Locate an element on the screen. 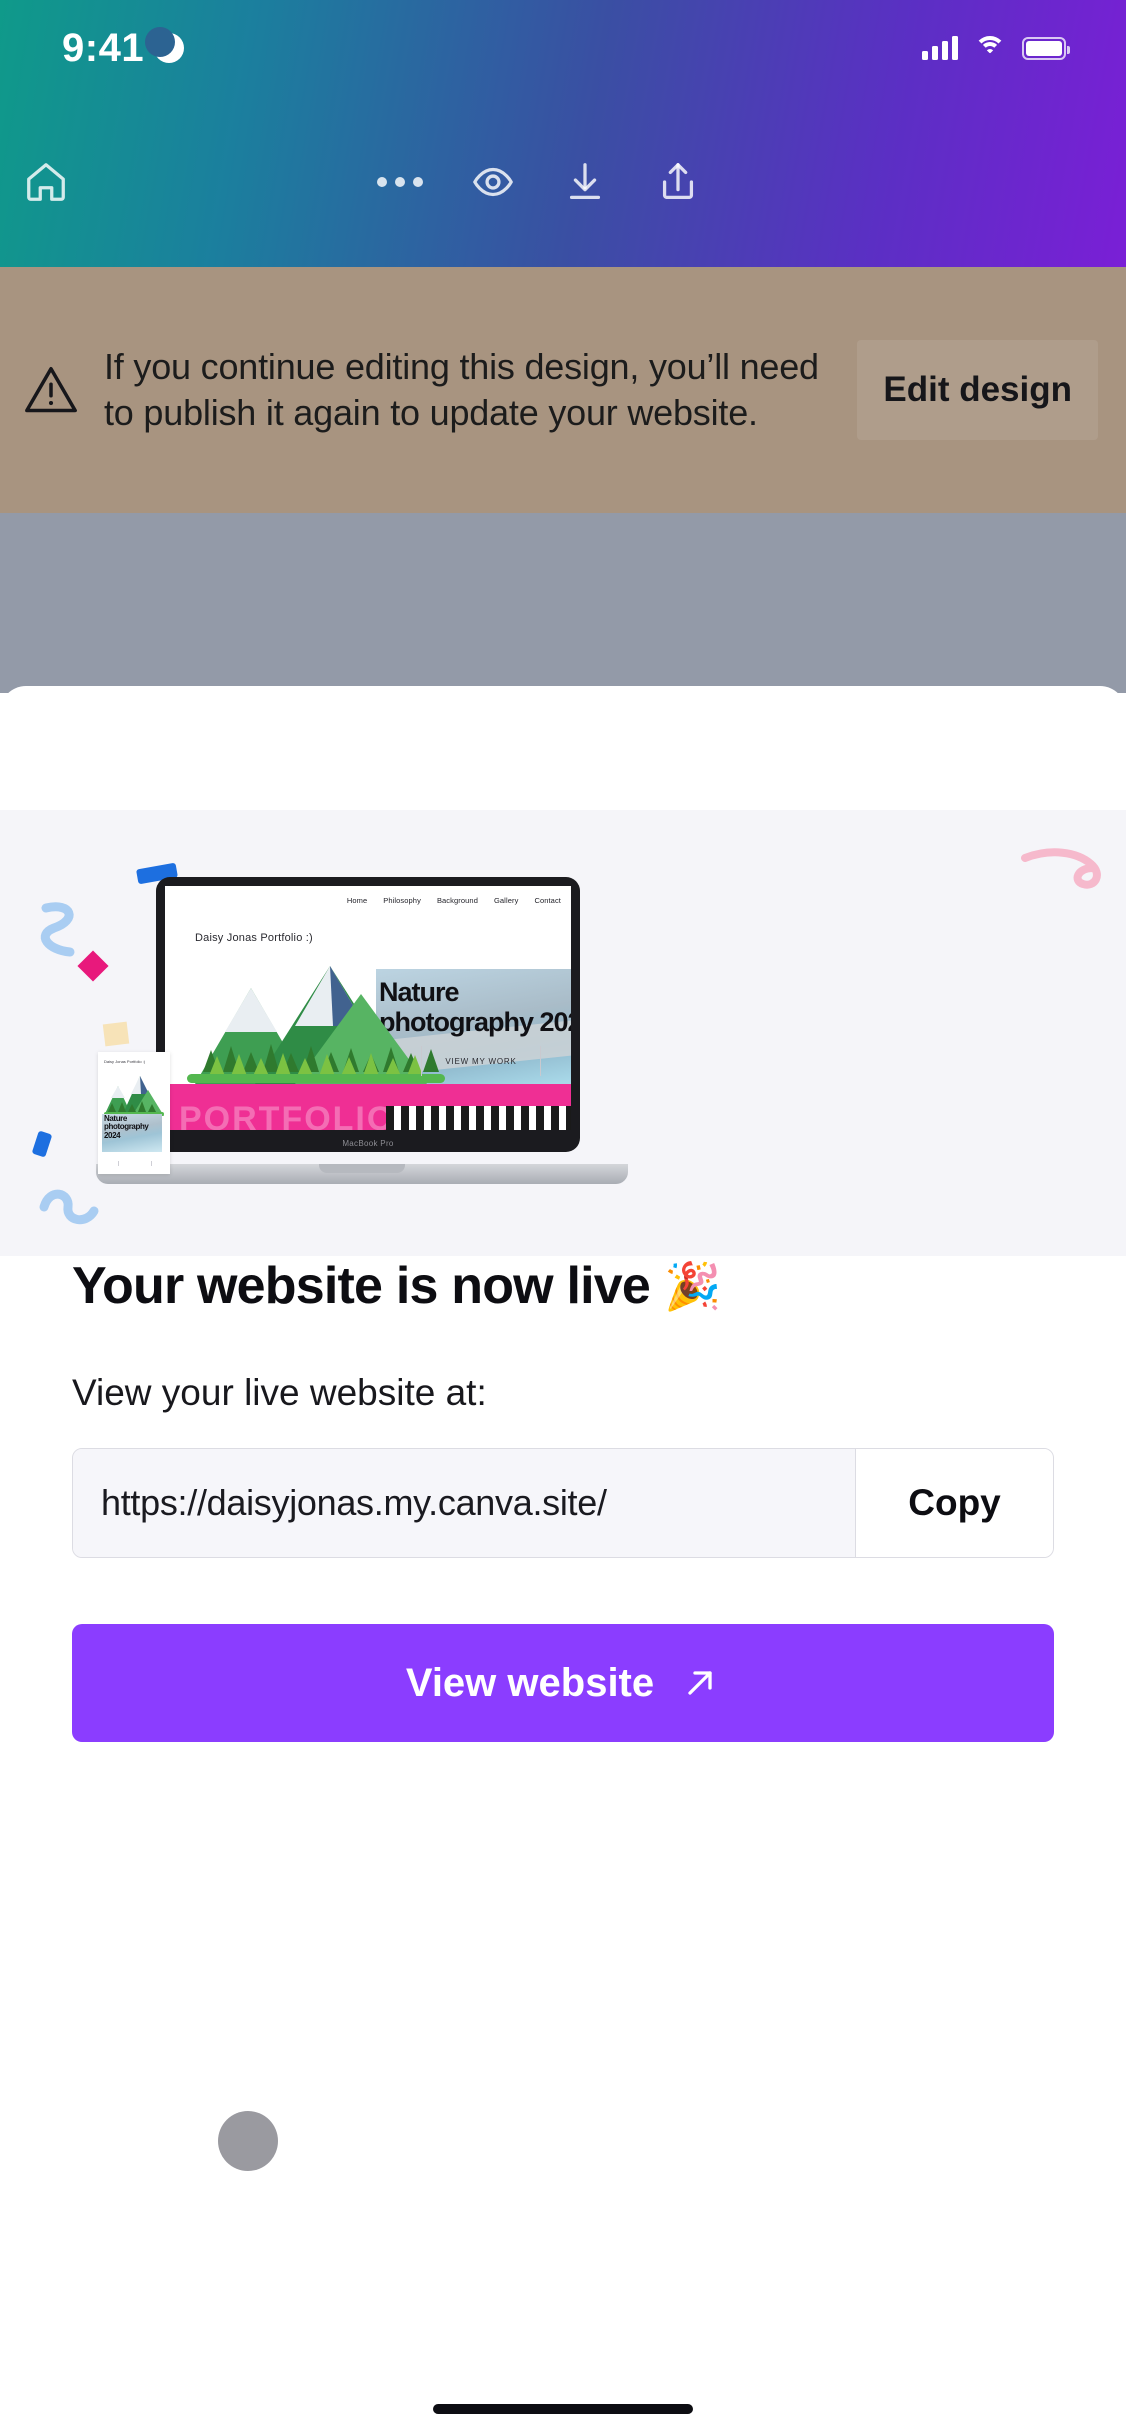  nav-item-home: Home is located at coordinates (357, 900).